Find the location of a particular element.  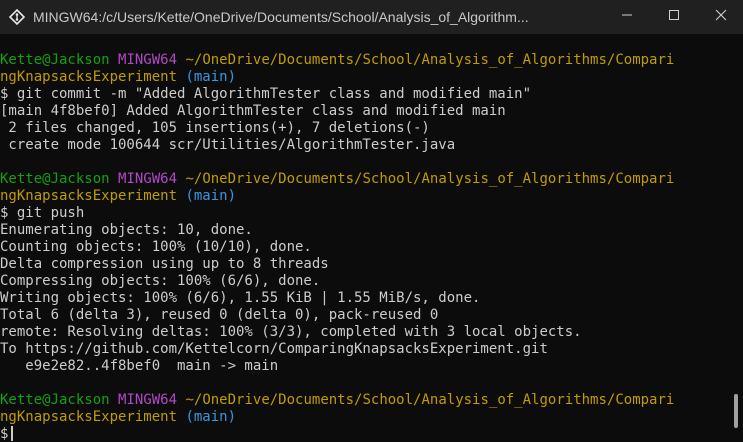

output-line: Delta compression using up to 8 threads is located at coordinates (164, 264).